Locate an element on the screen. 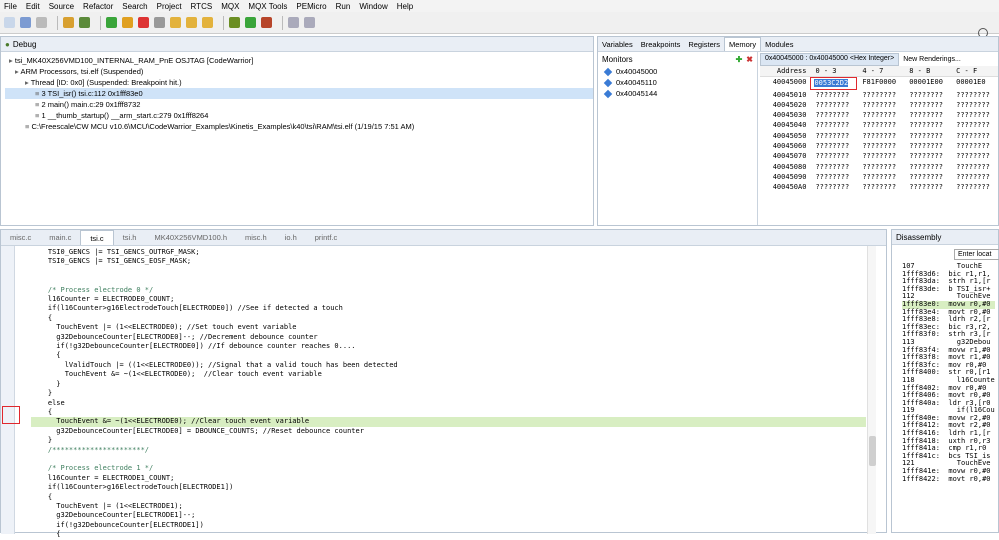  build-icon is located at coordinates (68, 22).